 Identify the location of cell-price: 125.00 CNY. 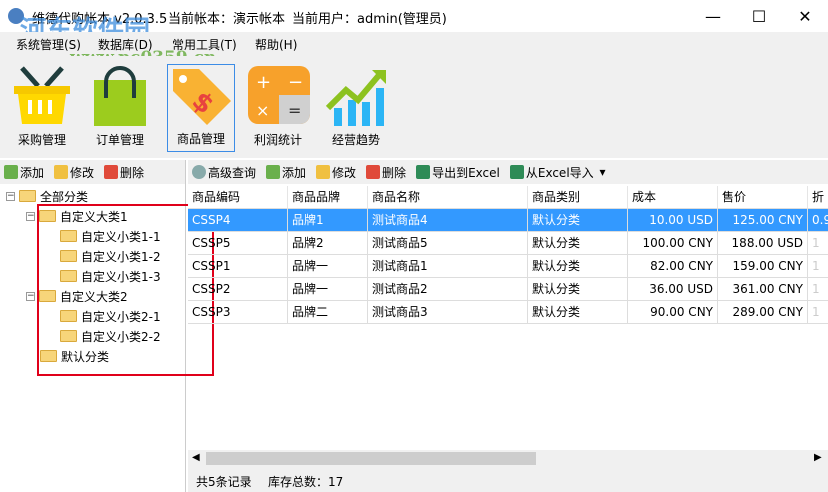
(763, 220).